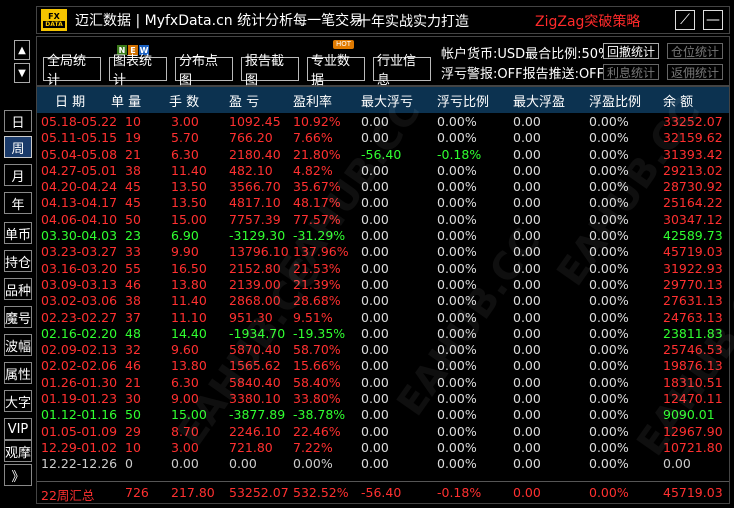 Image resolution: width=734 pixels, height=508 pixels. What do you see at coordinates (79, 219) in the screenshot?
I see `cell-date: 04.06-04.10` at bounding box center [79, 219].